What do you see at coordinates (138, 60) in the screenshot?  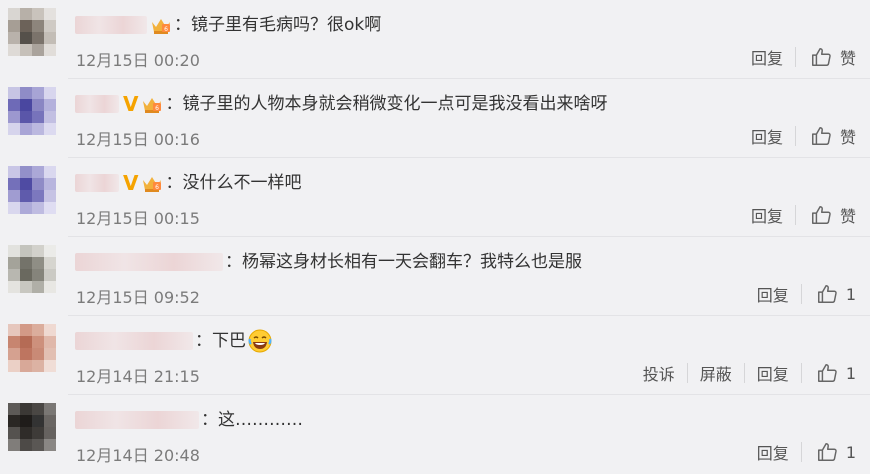 I see `comment-time: 12月15日 00:20` at bounding box center [138, 60].